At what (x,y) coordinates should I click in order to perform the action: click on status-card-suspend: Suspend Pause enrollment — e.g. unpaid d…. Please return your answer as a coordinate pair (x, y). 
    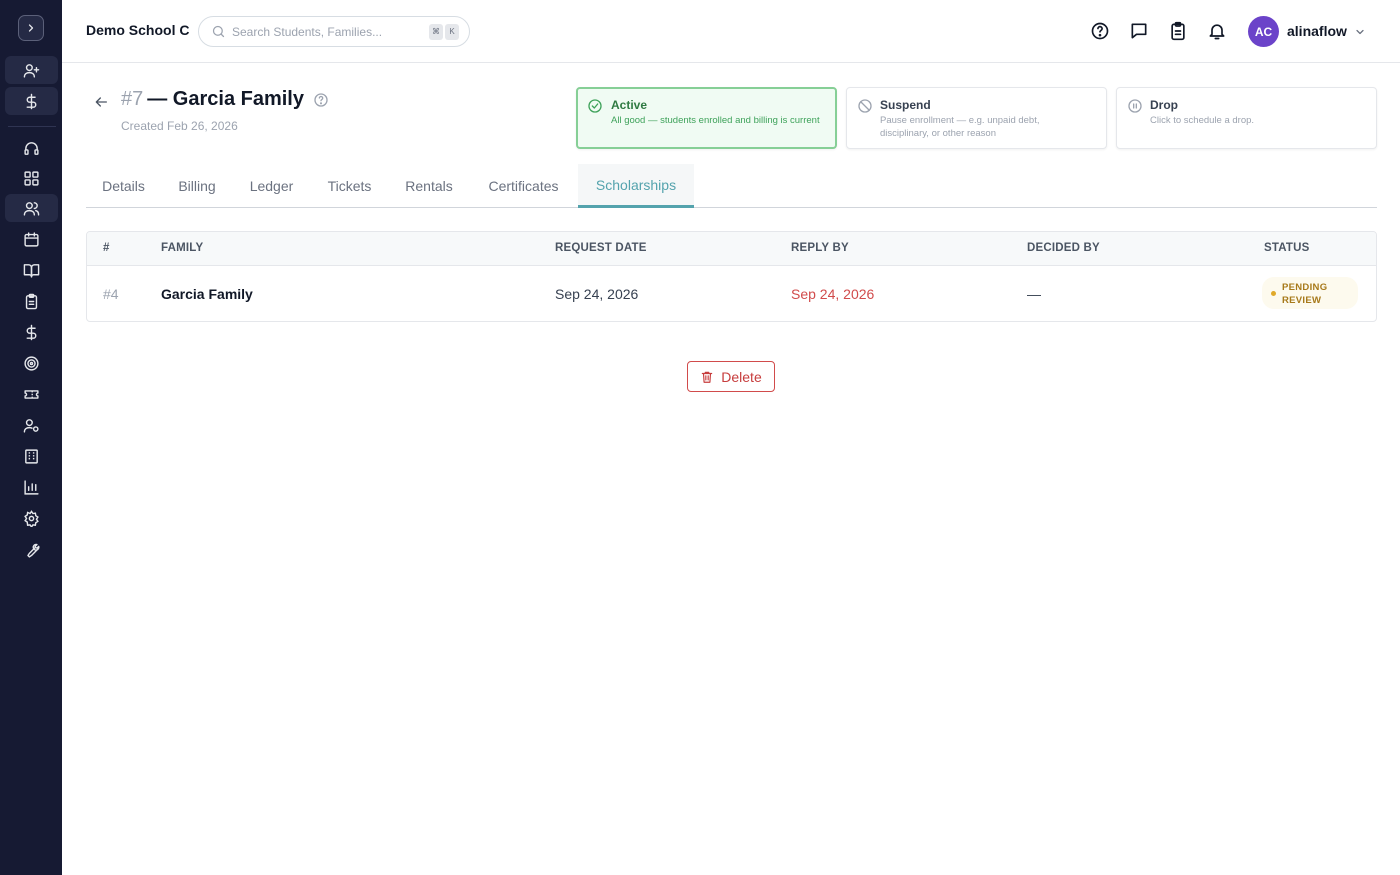
    Looking at the image, I should click on (976, 118).